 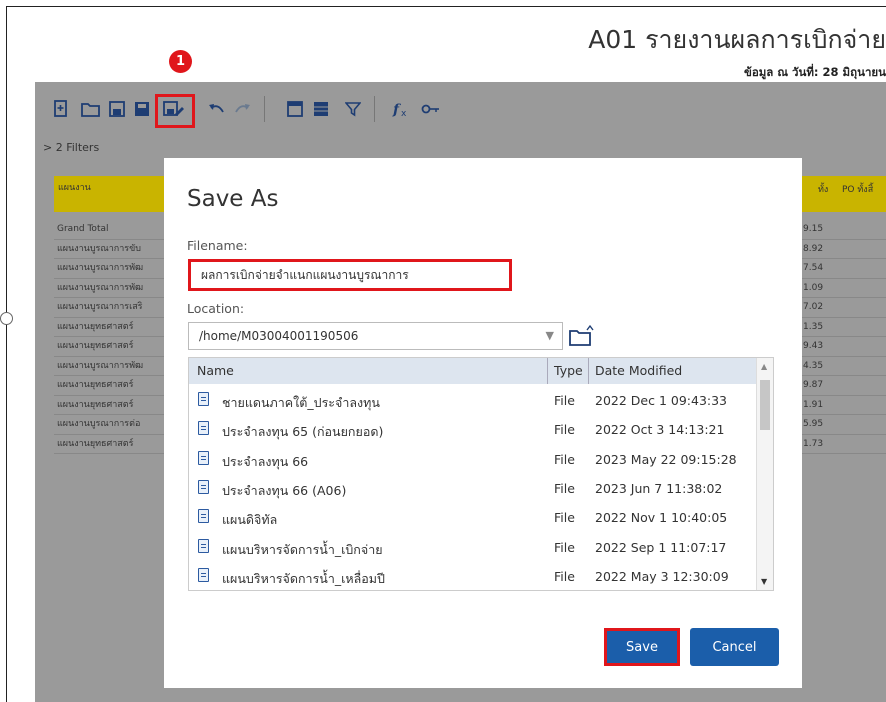 I want to click on filters-toggle: > 2 Filters, so click(x=71, y=147).